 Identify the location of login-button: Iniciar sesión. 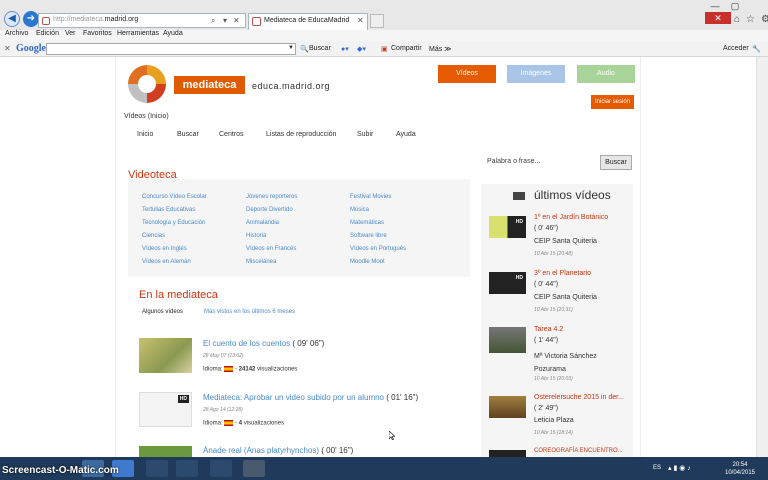
(612, 102).